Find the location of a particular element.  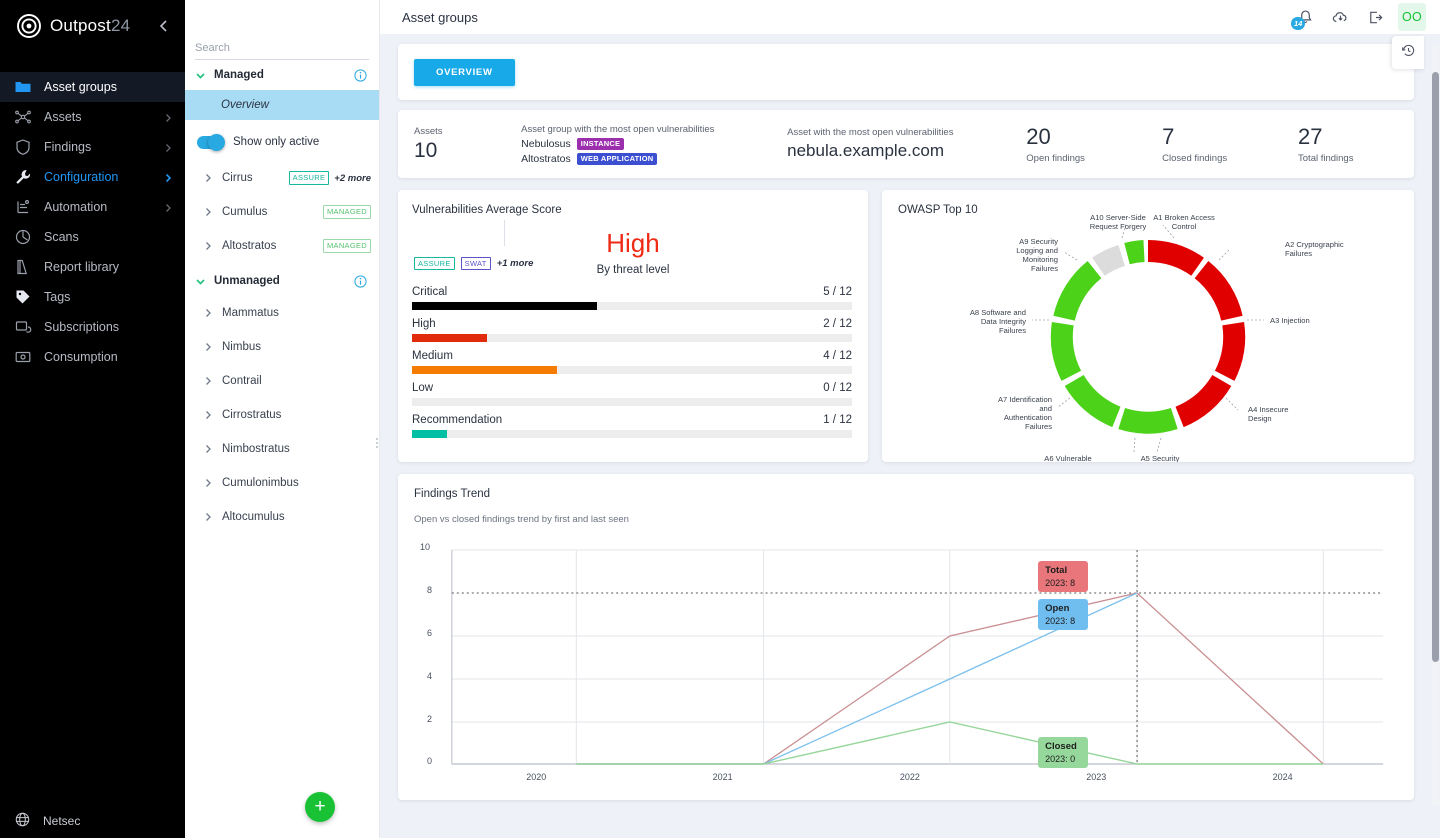

tooltip-total: Total 2023: 8 is located at coordinates (1063, 576).